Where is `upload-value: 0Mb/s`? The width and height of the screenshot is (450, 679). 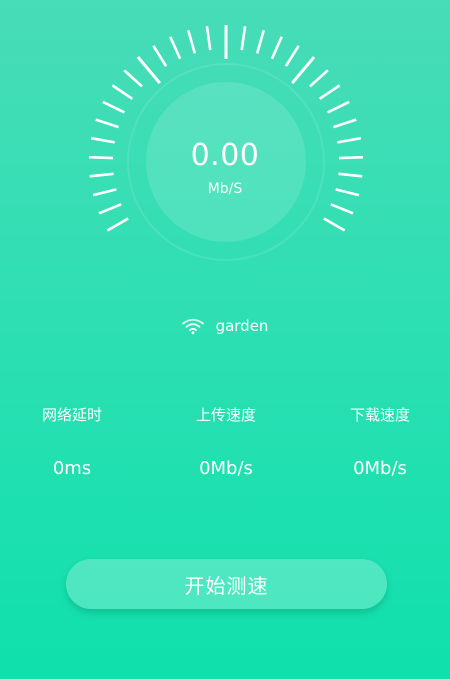 upload-value: 0Mb/s is located at coordinates (226, 468).